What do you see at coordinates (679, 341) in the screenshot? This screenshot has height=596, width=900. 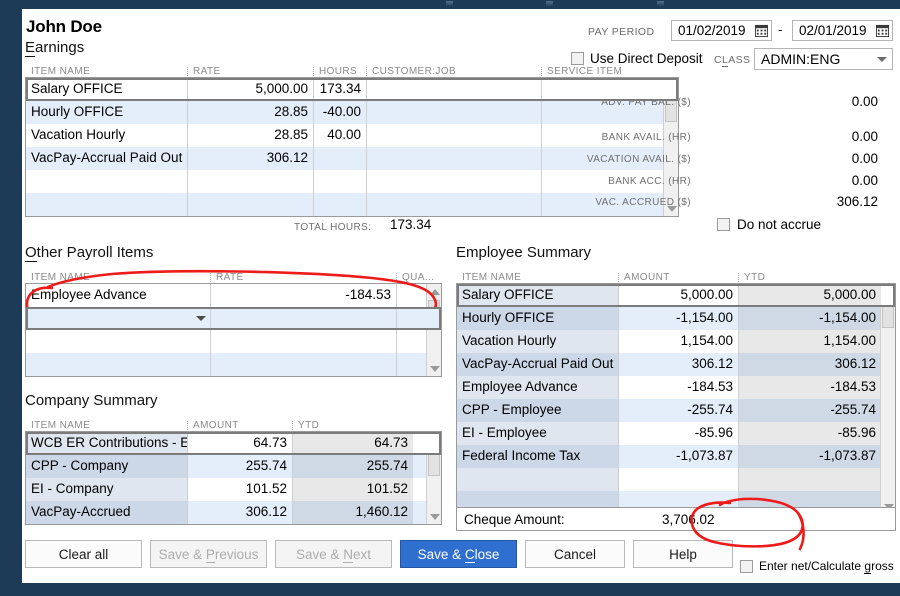 I see `cell-amount: 1,154.00` at bounding box center [679, 341].